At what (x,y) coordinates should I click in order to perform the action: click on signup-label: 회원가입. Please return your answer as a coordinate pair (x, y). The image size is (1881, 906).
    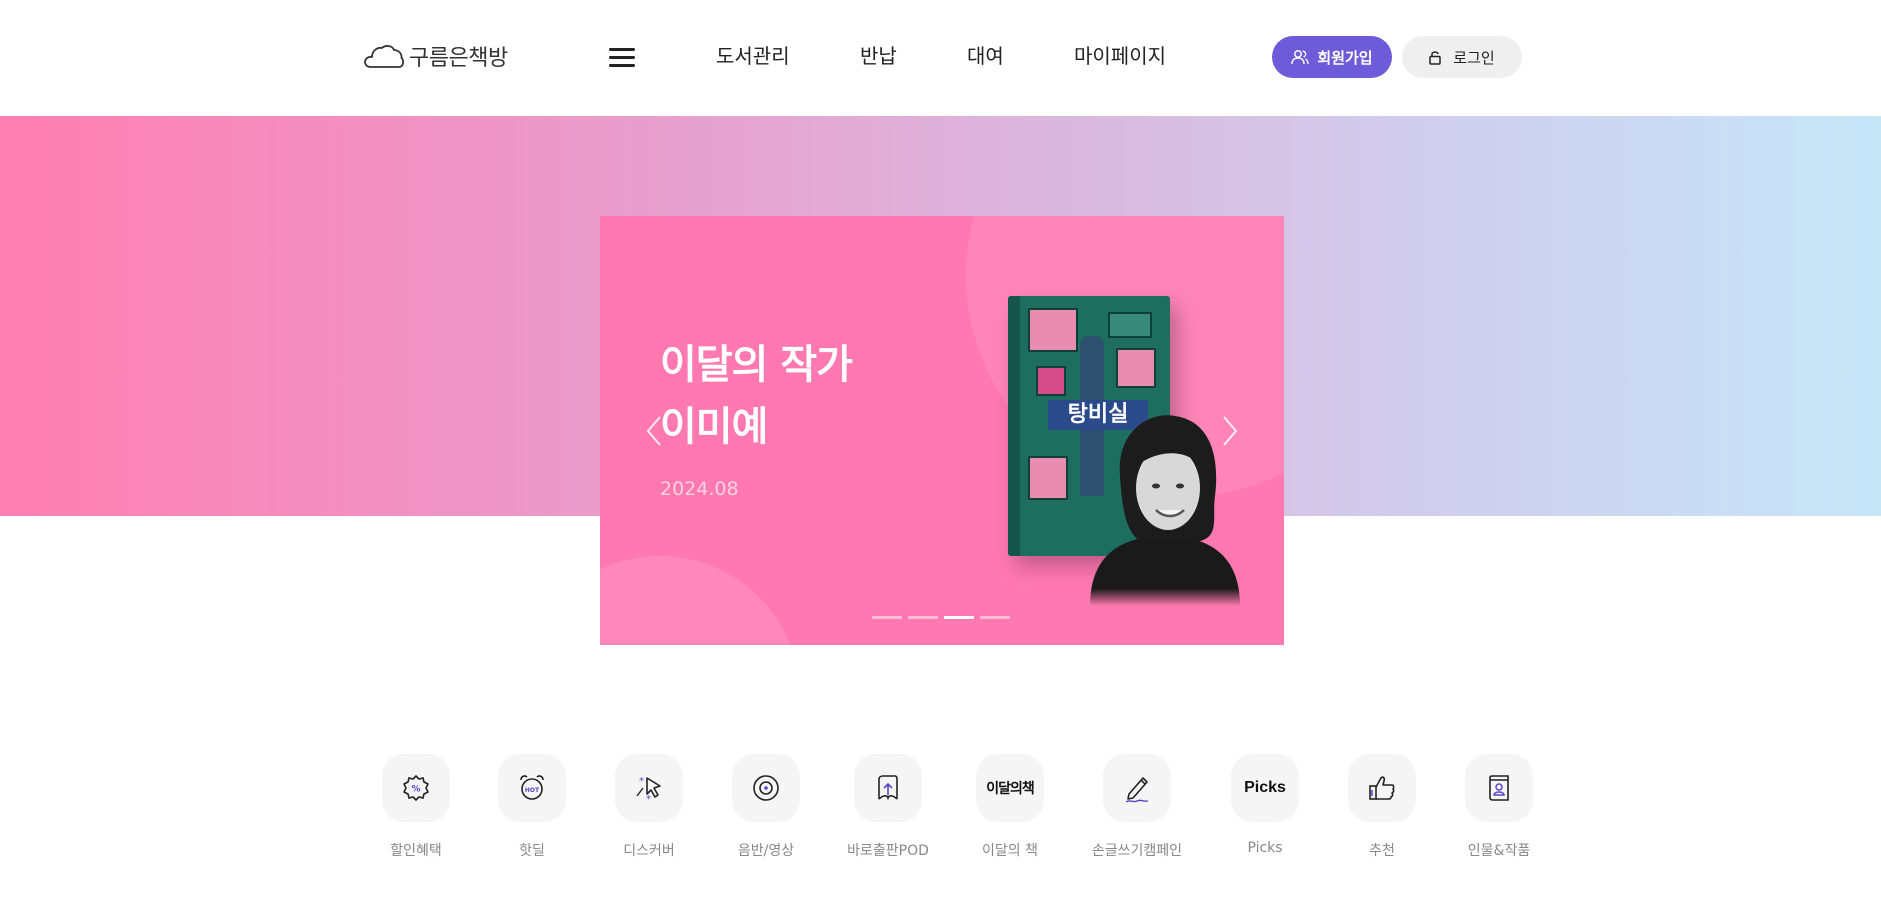
    Looking at the image, I should click on (1345, 57).